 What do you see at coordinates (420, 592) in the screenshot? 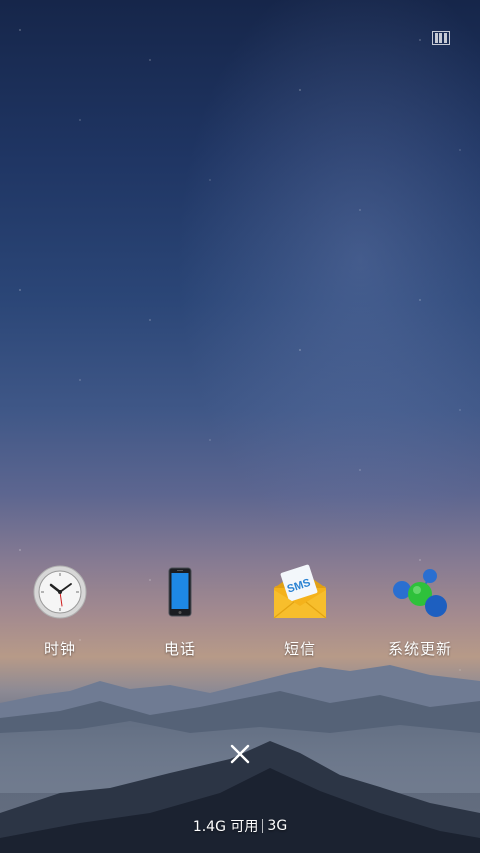
I see `system-update-icon` at bounding box center [420, 592].